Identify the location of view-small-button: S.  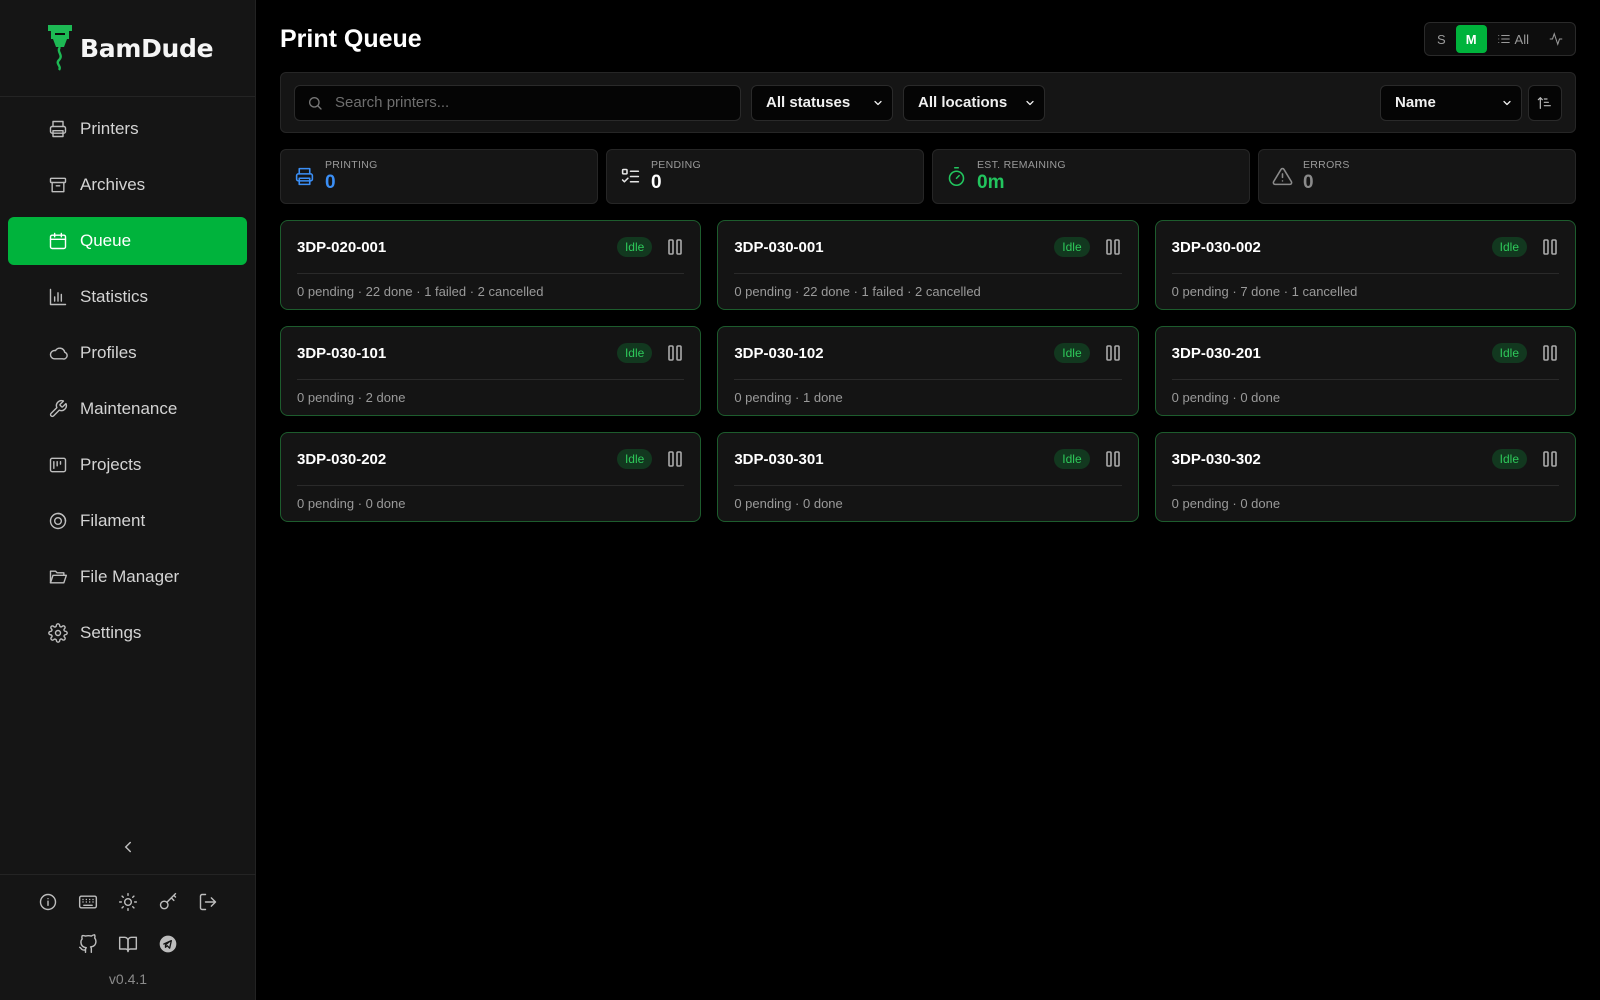
(1441, 39).